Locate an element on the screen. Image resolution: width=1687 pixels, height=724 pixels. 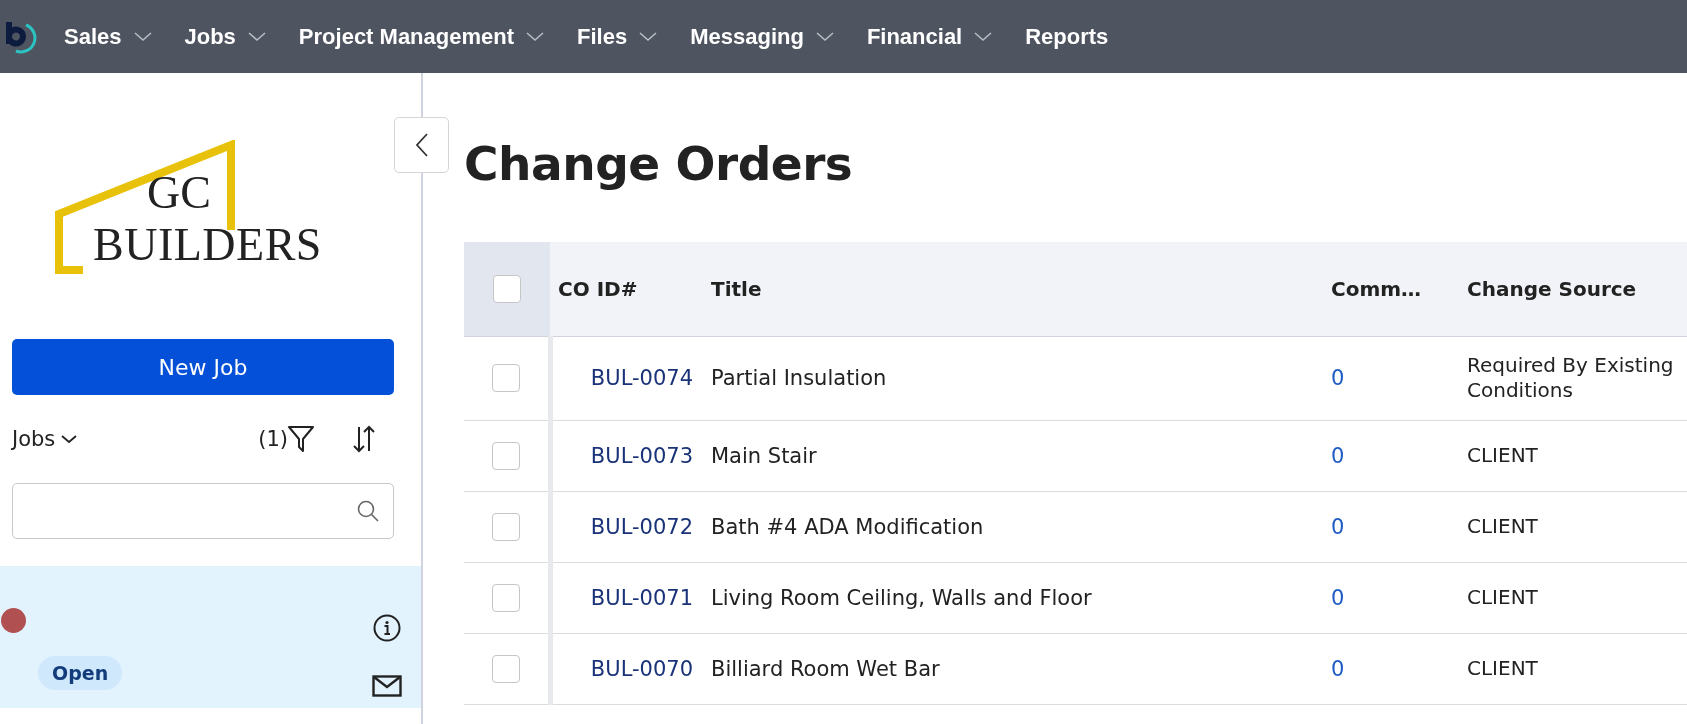
co-id-link: BUL-0074 is located at coordinates (641, 378).